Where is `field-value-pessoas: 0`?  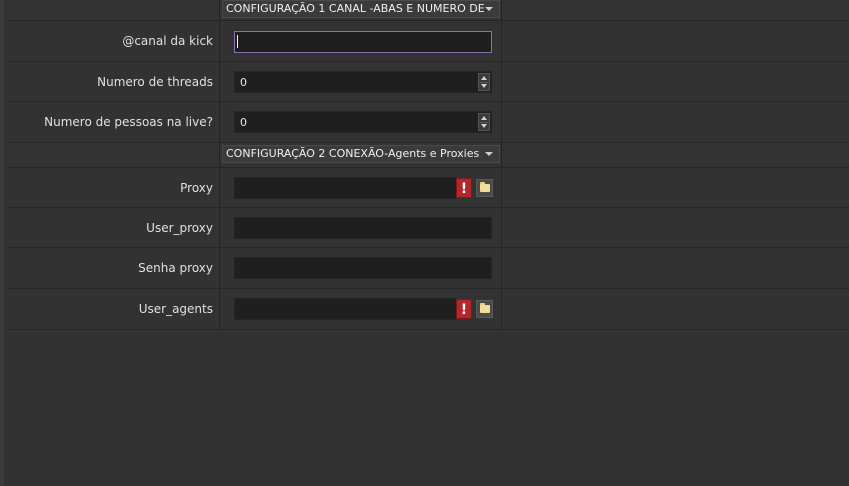 field-value-pessoas: 0 is located at coordinates (361, 122).